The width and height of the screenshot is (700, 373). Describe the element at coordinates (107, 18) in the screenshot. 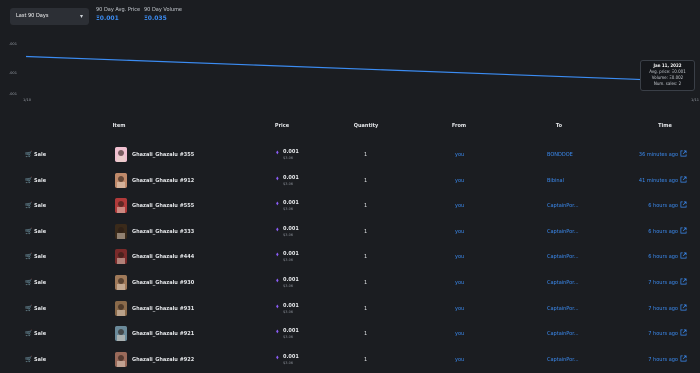

I see `avg-price-value: Ξ0.001` at that location.